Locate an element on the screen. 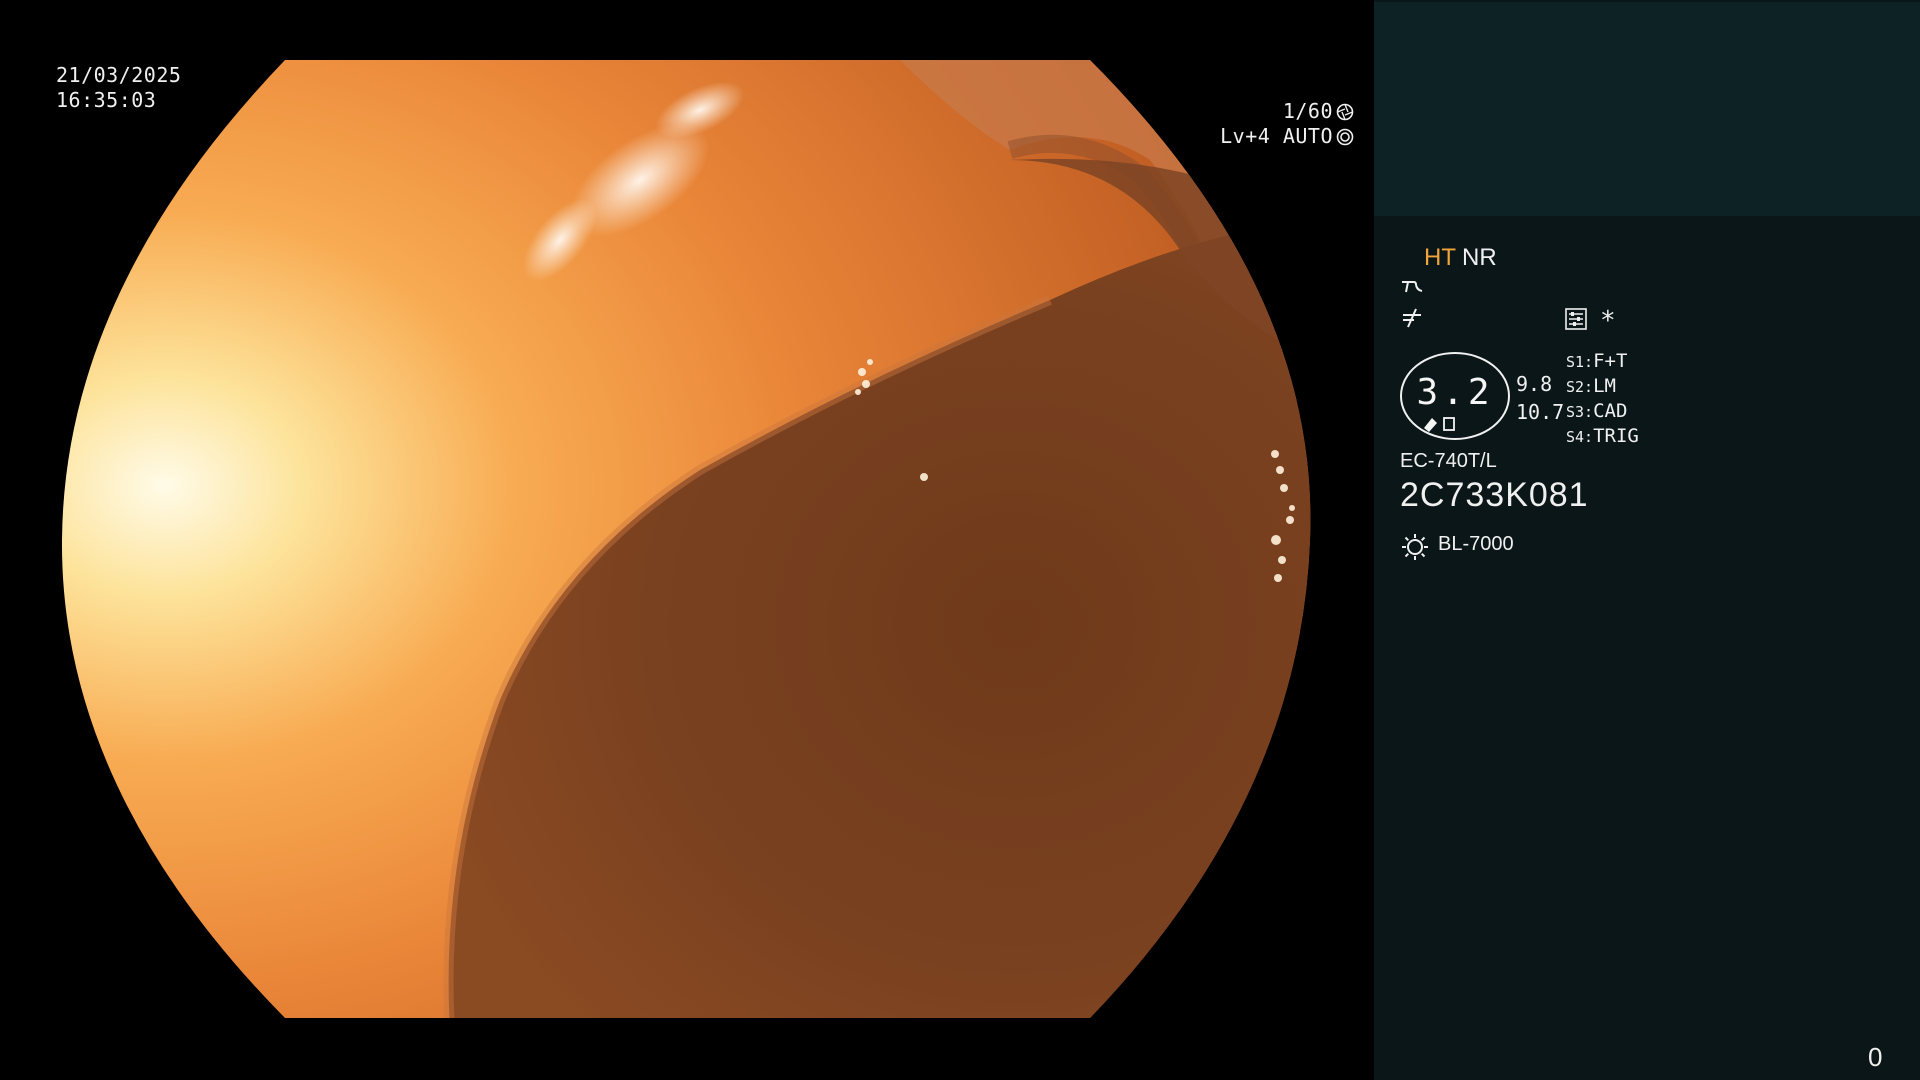  zoom-value: 3.2 is located at coordinates (1455, 392).